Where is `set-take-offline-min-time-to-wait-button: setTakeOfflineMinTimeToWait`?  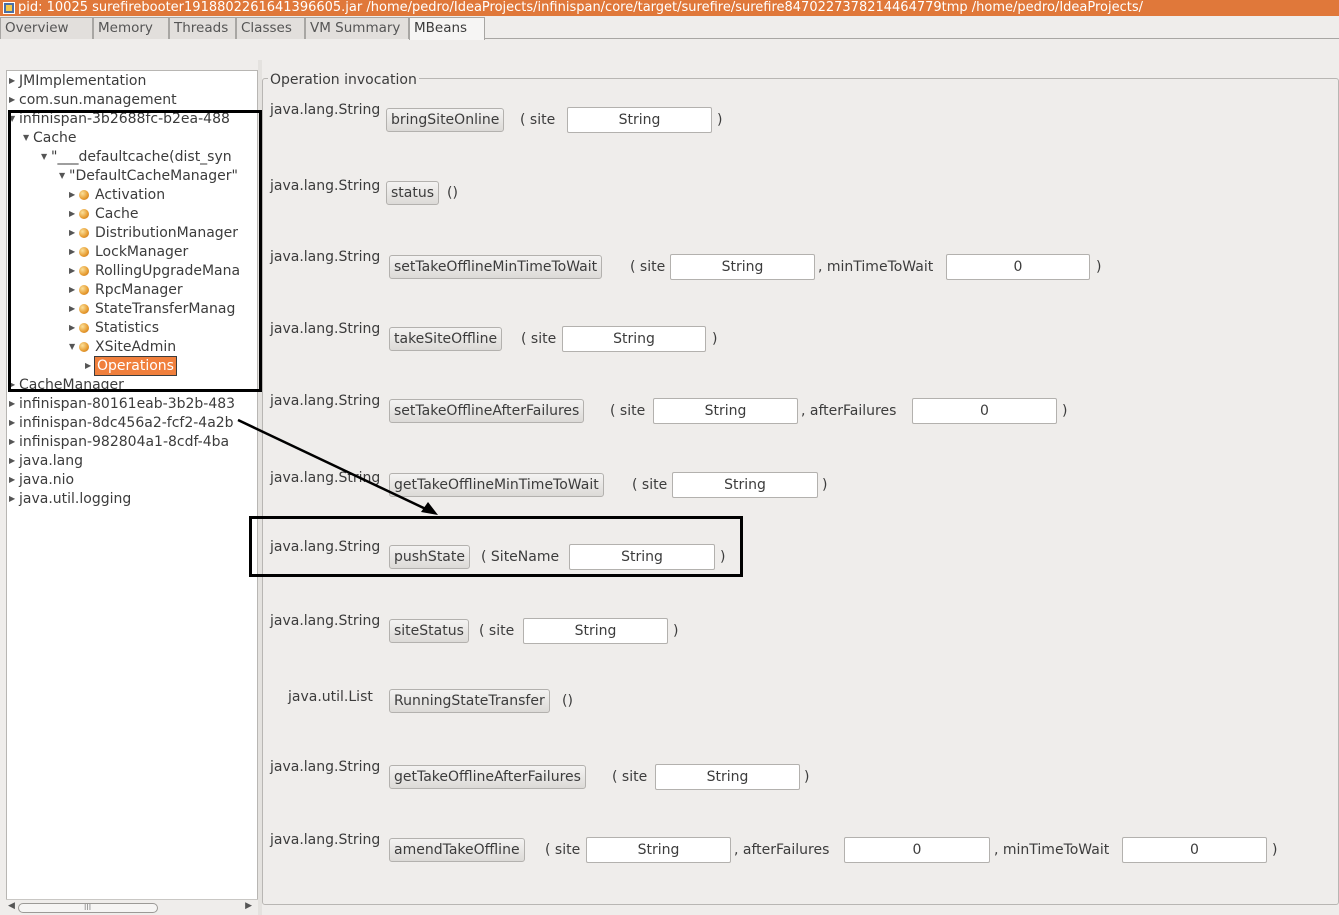
set-take-offline-min-time-to-wait-button: setTakeOfflineMinTimeToWait is located at coordinates (496, 267).